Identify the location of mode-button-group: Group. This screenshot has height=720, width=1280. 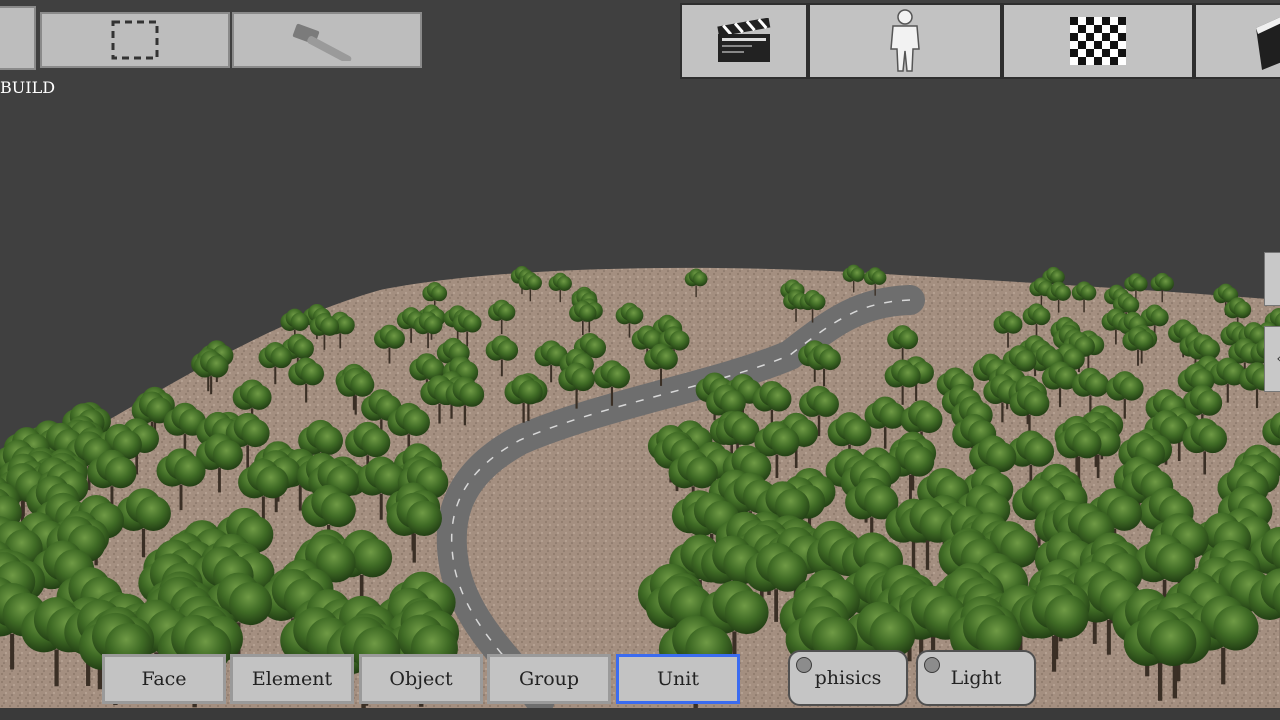
(549, 679).